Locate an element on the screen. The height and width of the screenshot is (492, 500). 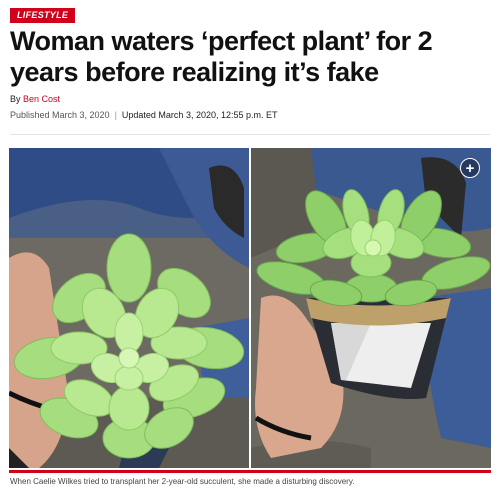
header-divider is located at coordinates (250, 134).